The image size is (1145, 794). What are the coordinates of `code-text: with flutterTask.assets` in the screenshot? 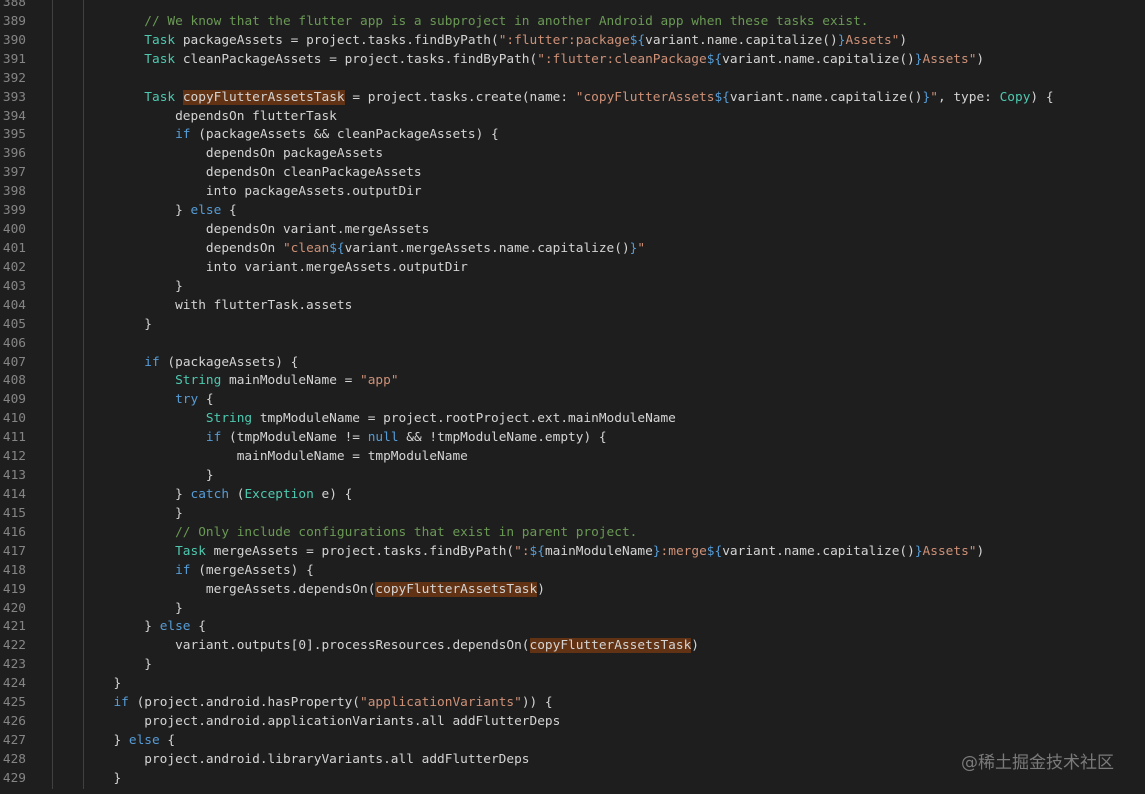 It's located at (187, 305).